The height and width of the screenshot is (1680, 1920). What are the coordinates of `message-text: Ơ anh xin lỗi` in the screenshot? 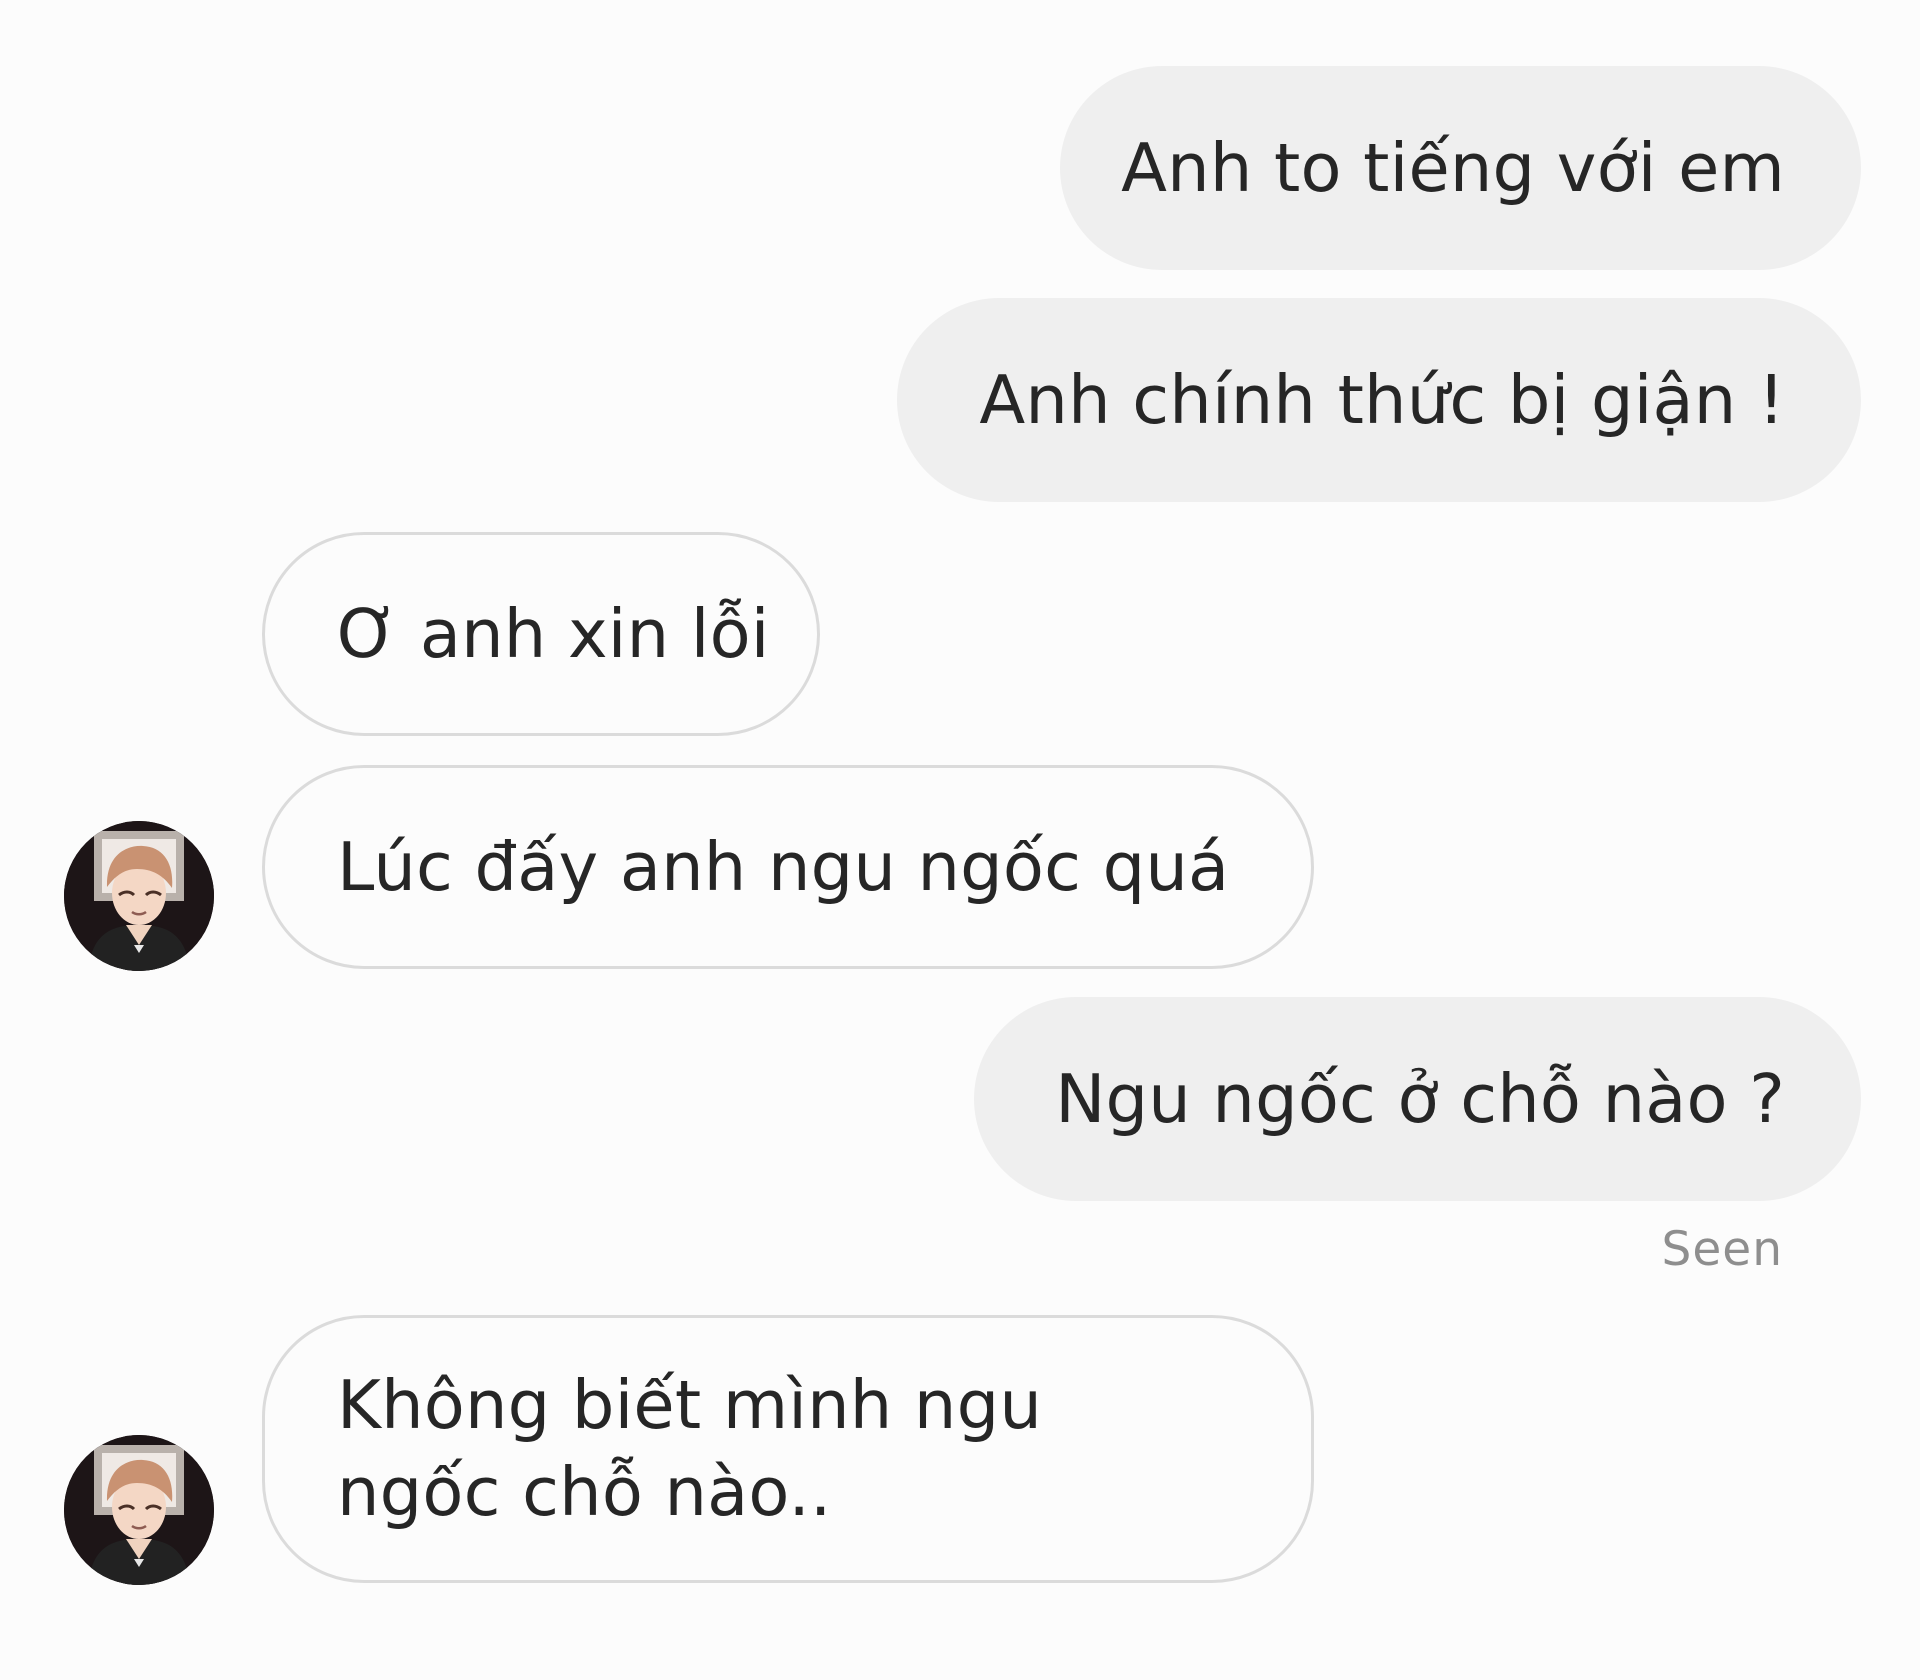 It's located at (553, 633).